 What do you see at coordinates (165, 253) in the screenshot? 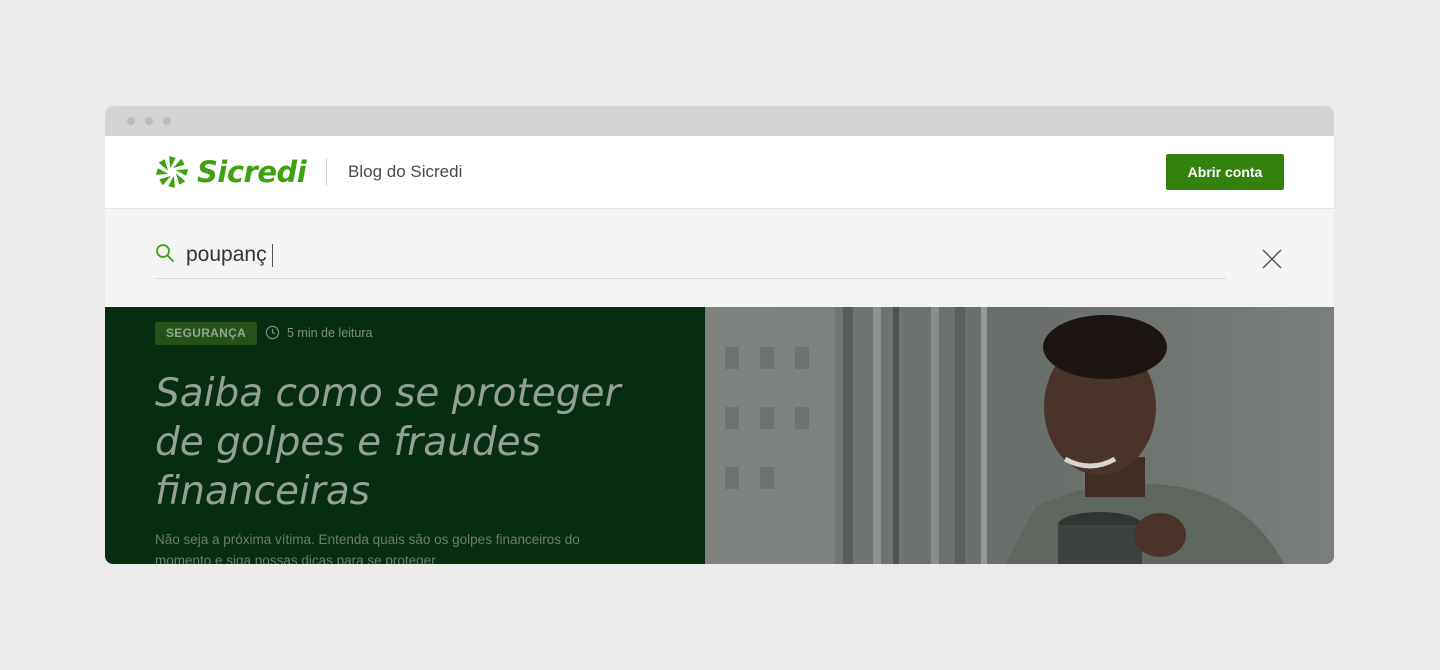
I see `search-icon` at bounding box center [165, 253].